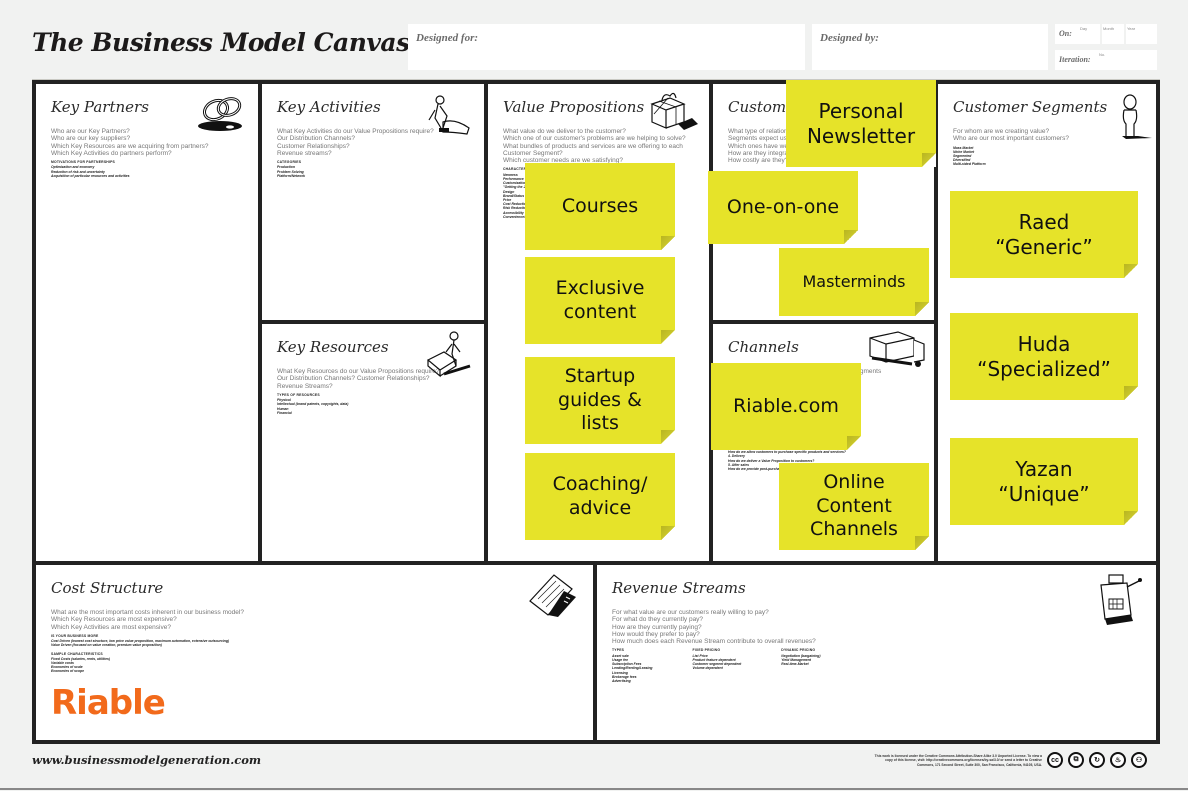 This screenshot has height=791, width=1188. Describe the element at coordinates (329, 107) in the screenshot. I see `key-activities-title: Key Activities` at that location.